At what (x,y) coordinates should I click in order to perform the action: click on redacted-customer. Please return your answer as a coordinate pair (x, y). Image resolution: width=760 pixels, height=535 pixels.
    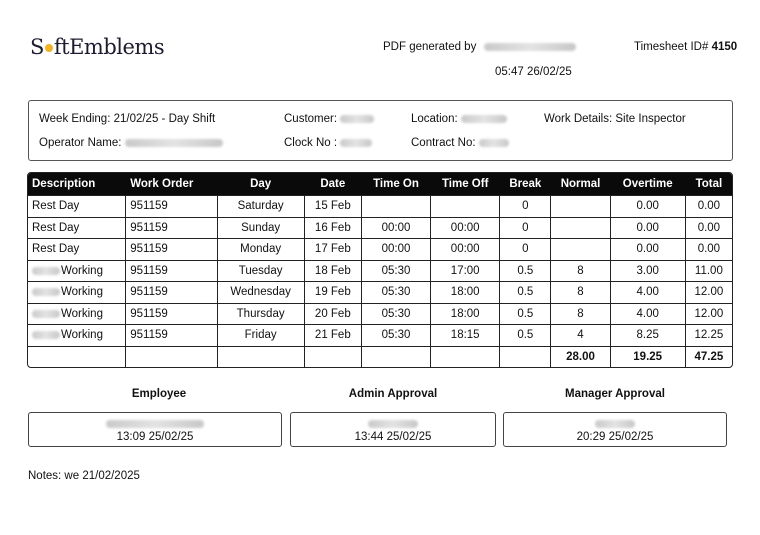
    Looking at the image, I should click on (357, 118).